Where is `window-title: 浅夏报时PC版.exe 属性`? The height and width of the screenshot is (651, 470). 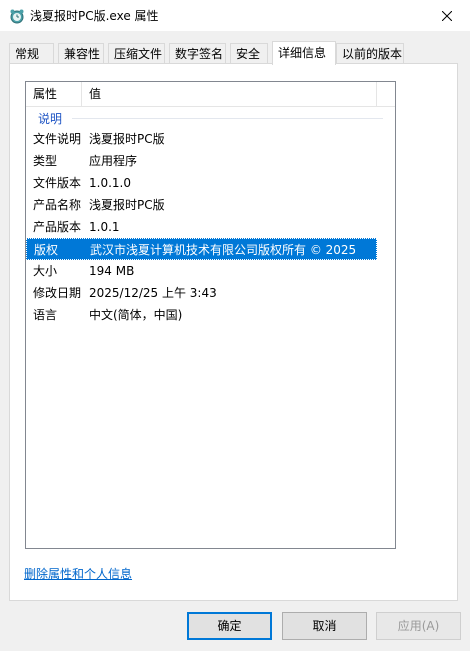
window-title: 浅夏报时PC版.exe 属性 is located at coordinates (94, 16).